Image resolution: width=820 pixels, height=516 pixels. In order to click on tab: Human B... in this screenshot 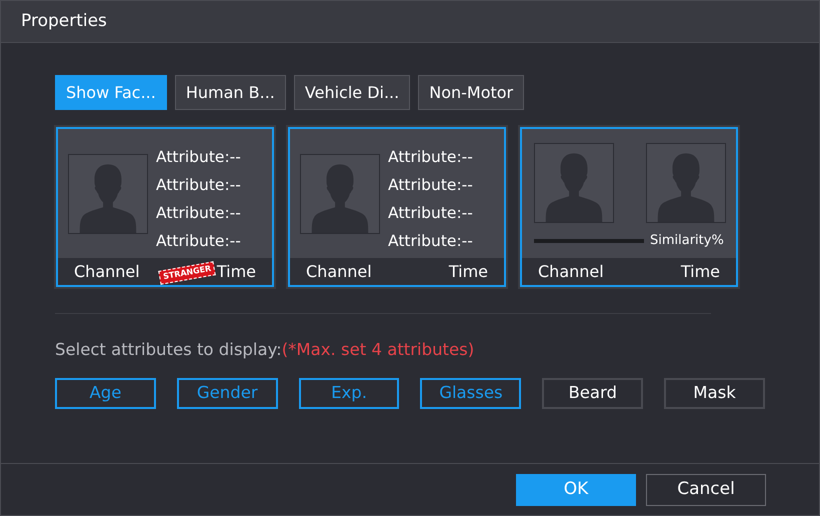, I will do `click(230, 92)`.